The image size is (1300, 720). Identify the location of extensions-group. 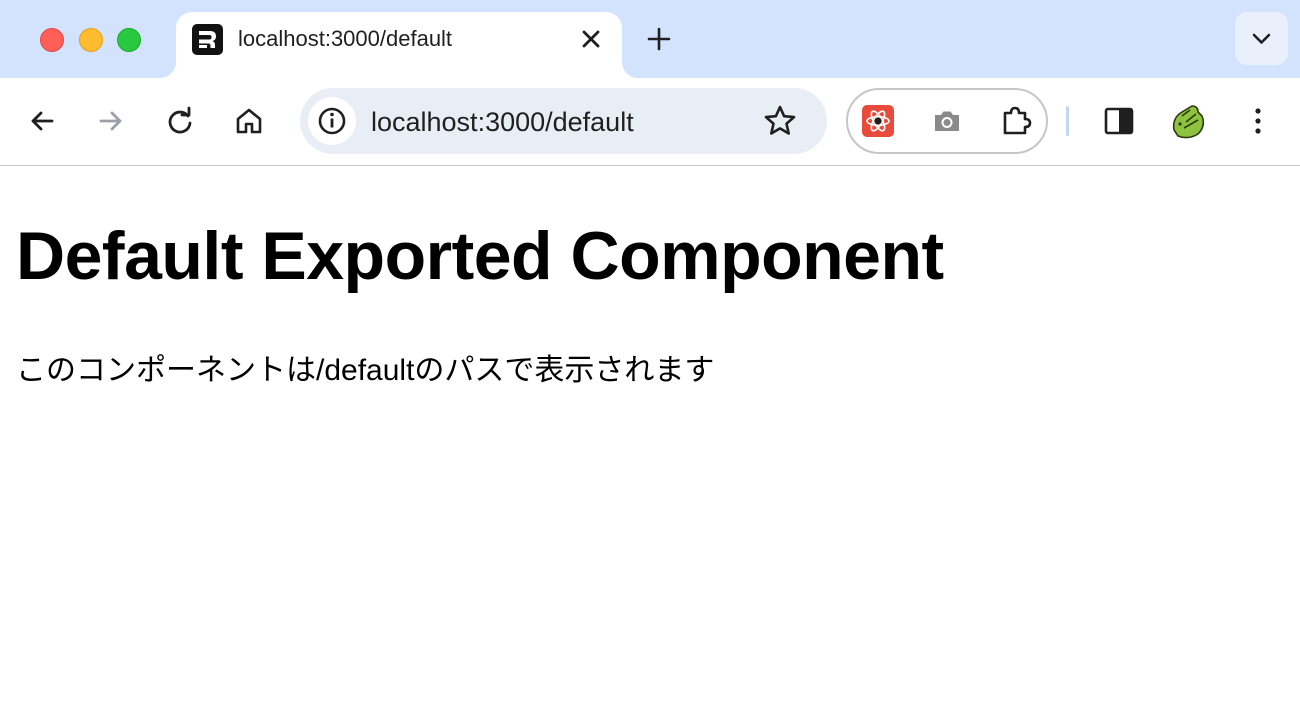
(947, 121).